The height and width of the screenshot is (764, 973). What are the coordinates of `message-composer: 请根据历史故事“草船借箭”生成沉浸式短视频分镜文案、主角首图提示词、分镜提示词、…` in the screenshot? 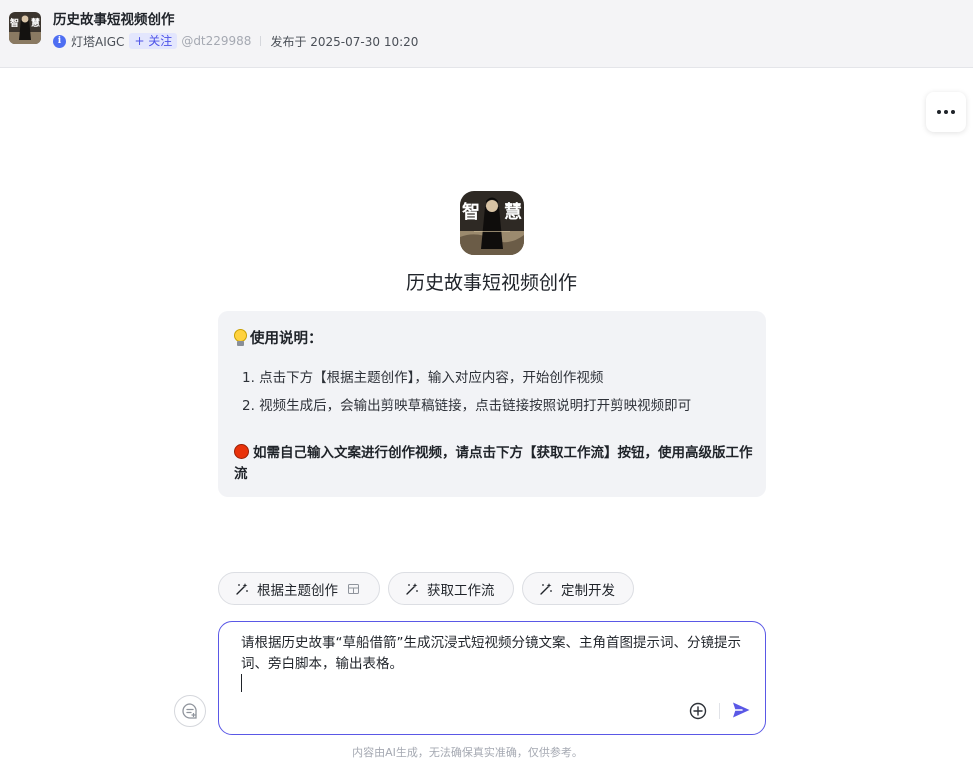 It's located at (492, 678).